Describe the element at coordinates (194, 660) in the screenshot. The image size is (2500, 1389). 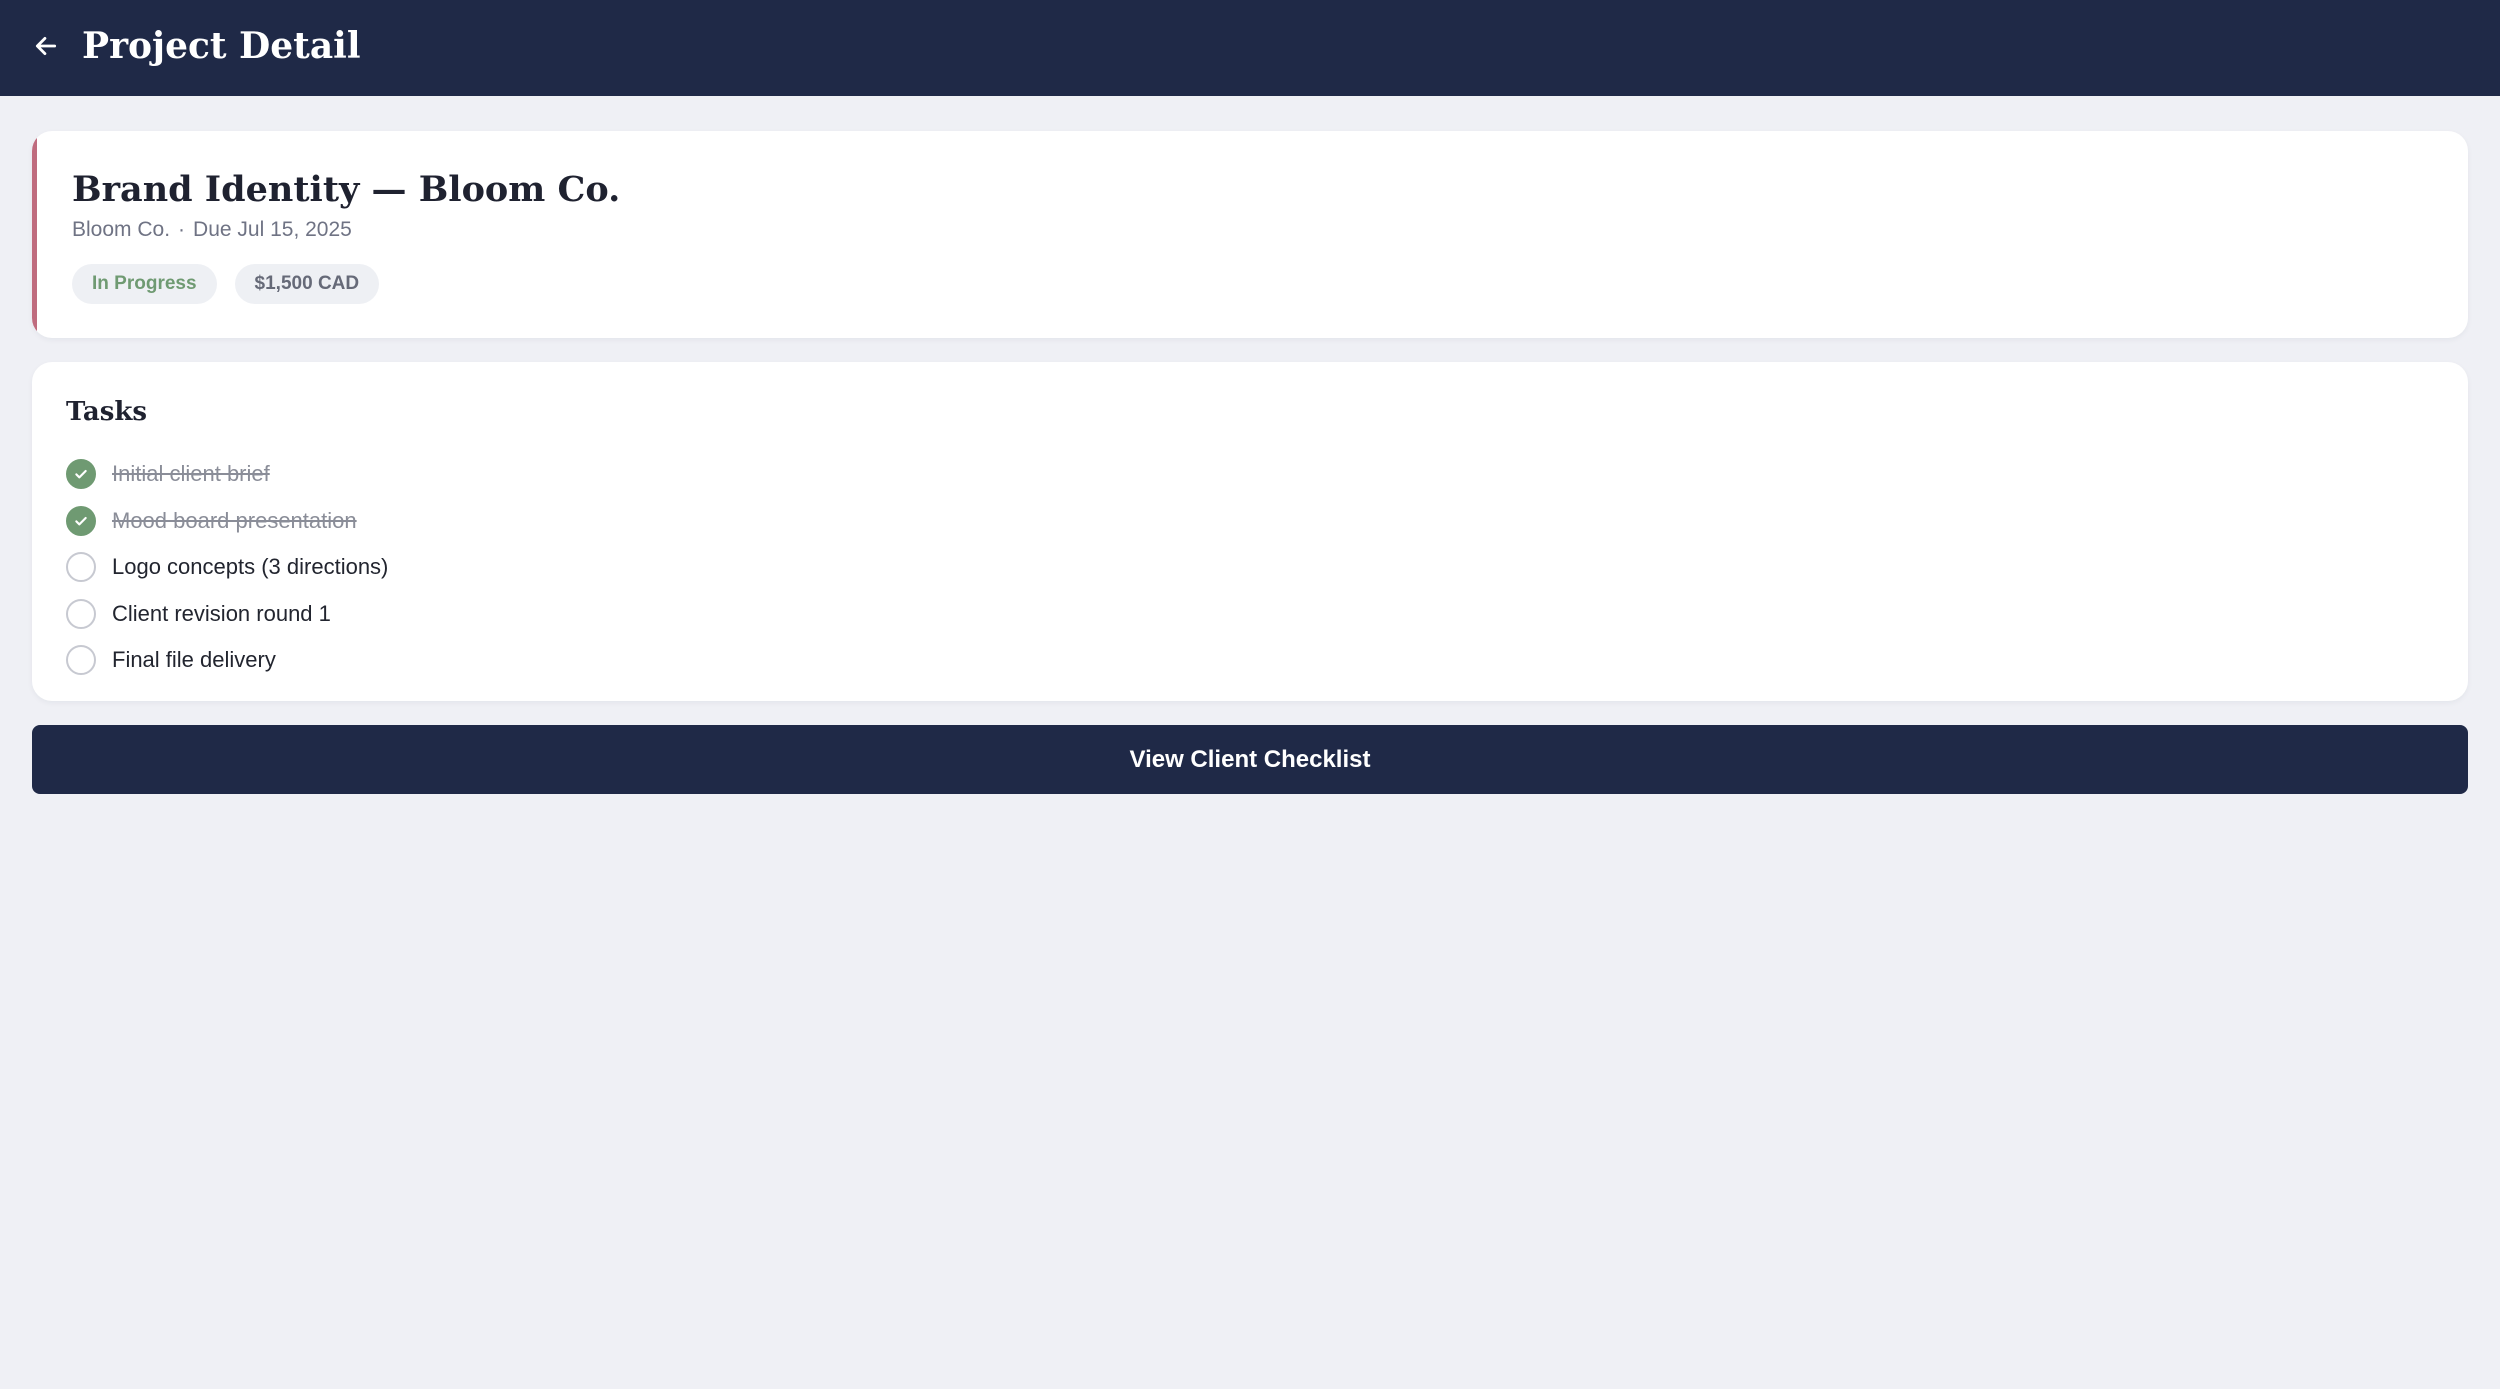
I see `task-label: Final file delivery` at that location.